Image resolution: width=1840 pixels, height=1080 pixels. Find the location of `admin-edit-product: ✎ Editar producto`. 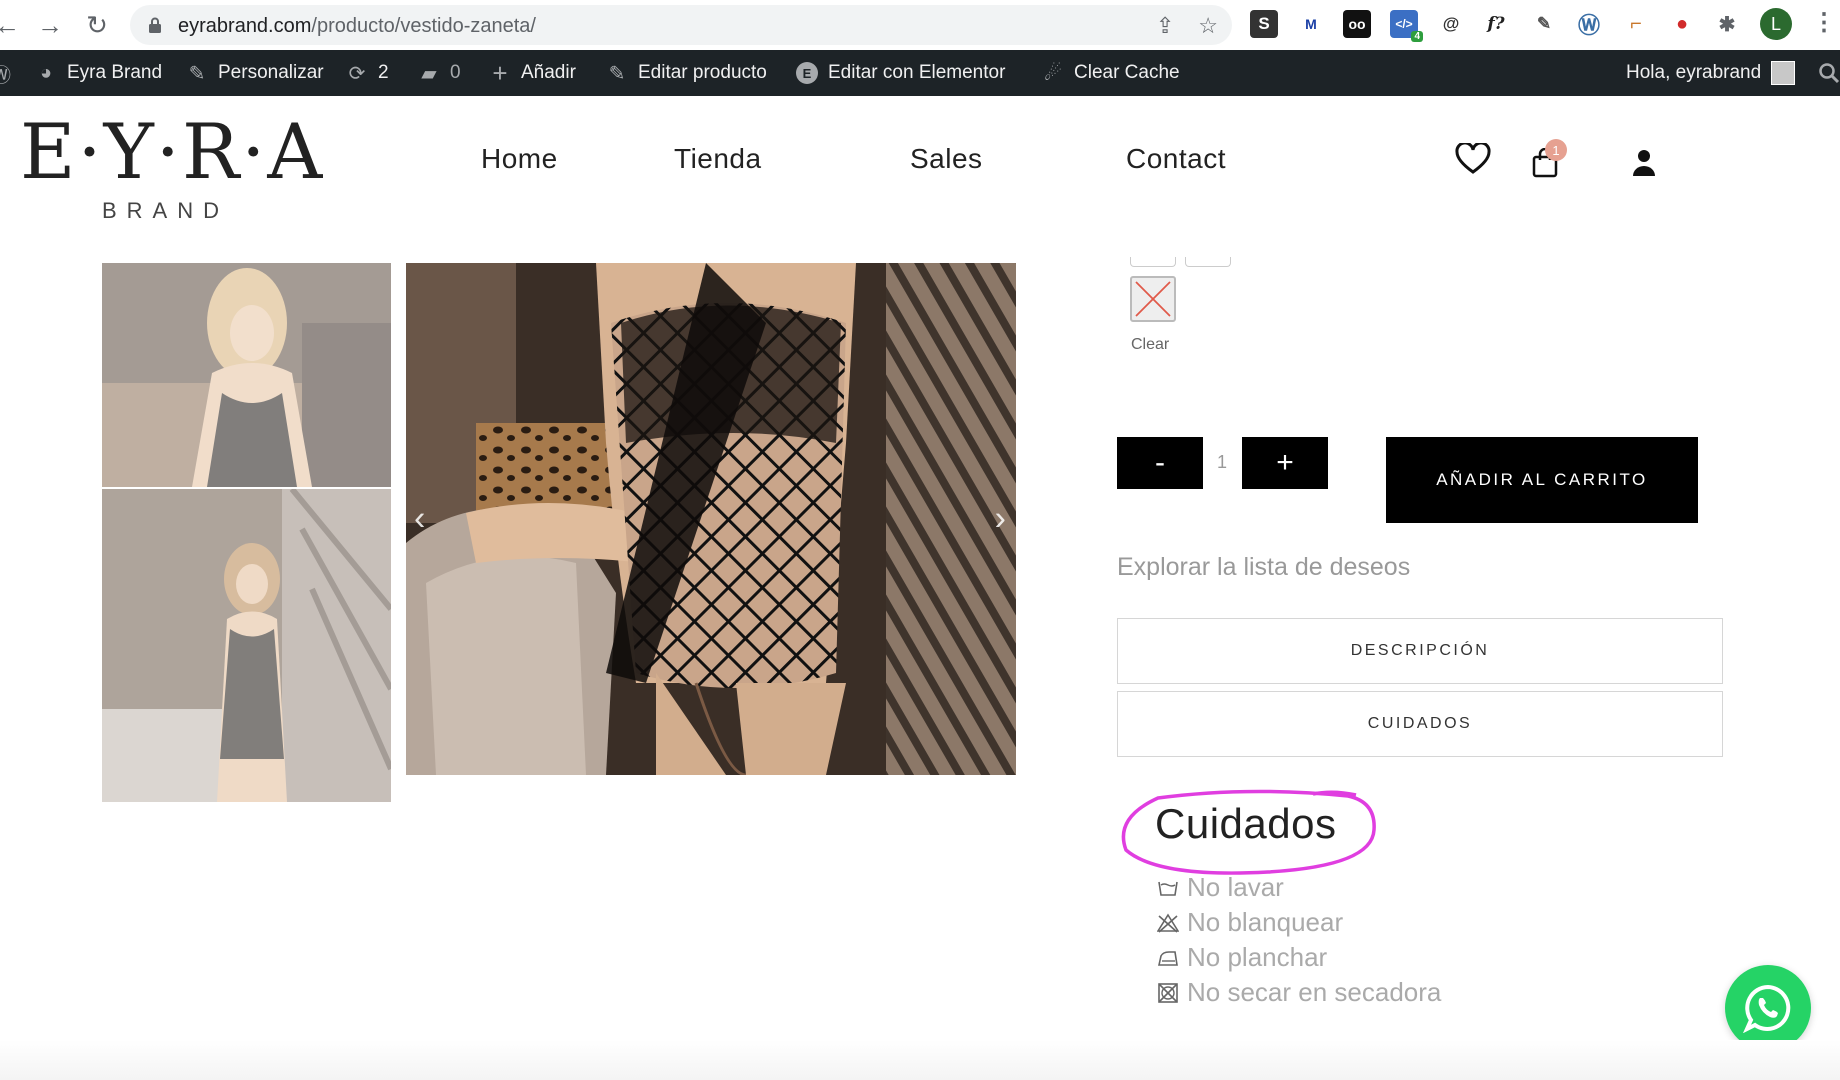

admin-edit-product: ✎ Editar producto is located at coordinates (686, 73).